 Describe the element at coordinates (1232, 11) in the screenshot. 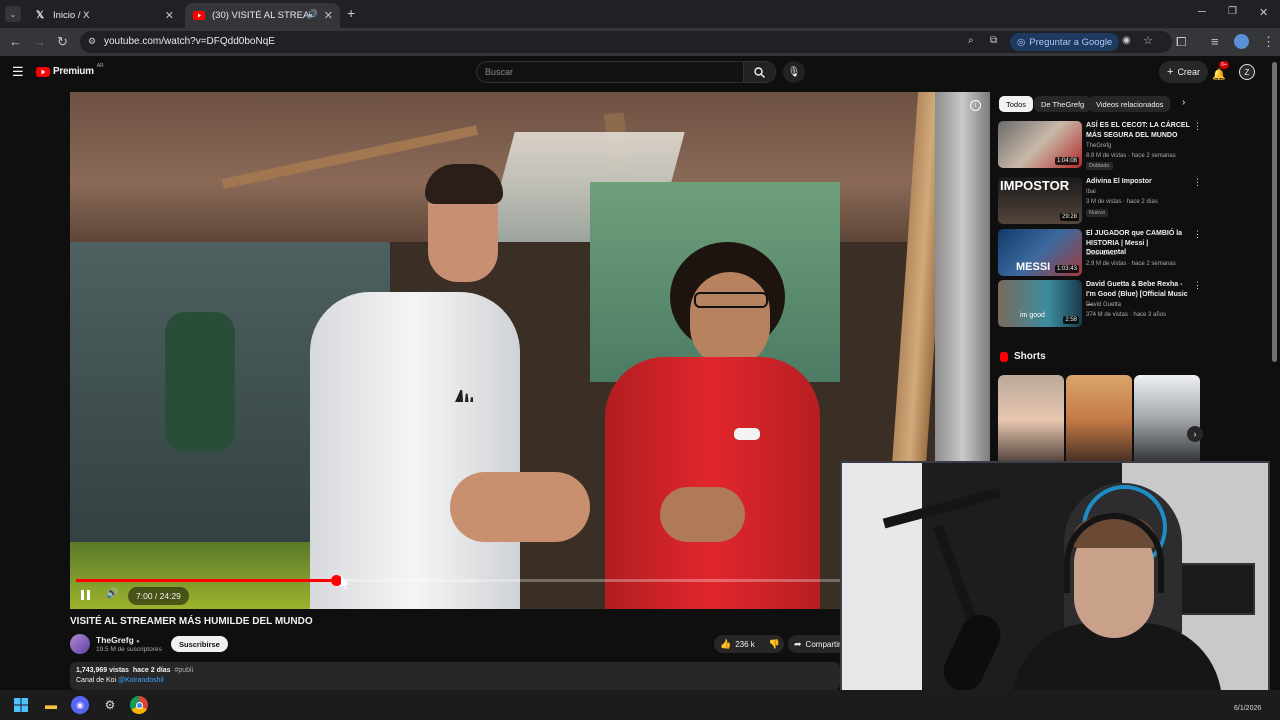

I see `restore-icon: ❐` at that location.